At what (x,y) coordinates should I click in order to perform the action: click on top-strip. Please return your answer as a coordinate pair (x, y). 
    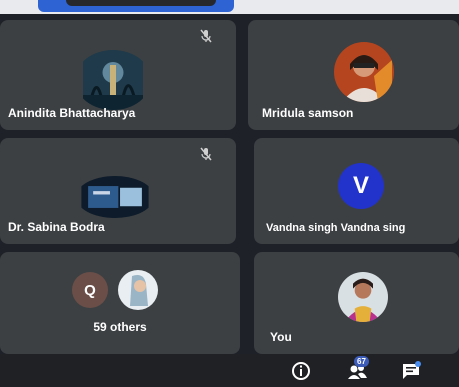
    Looking at the image, I should click on (229, 7).